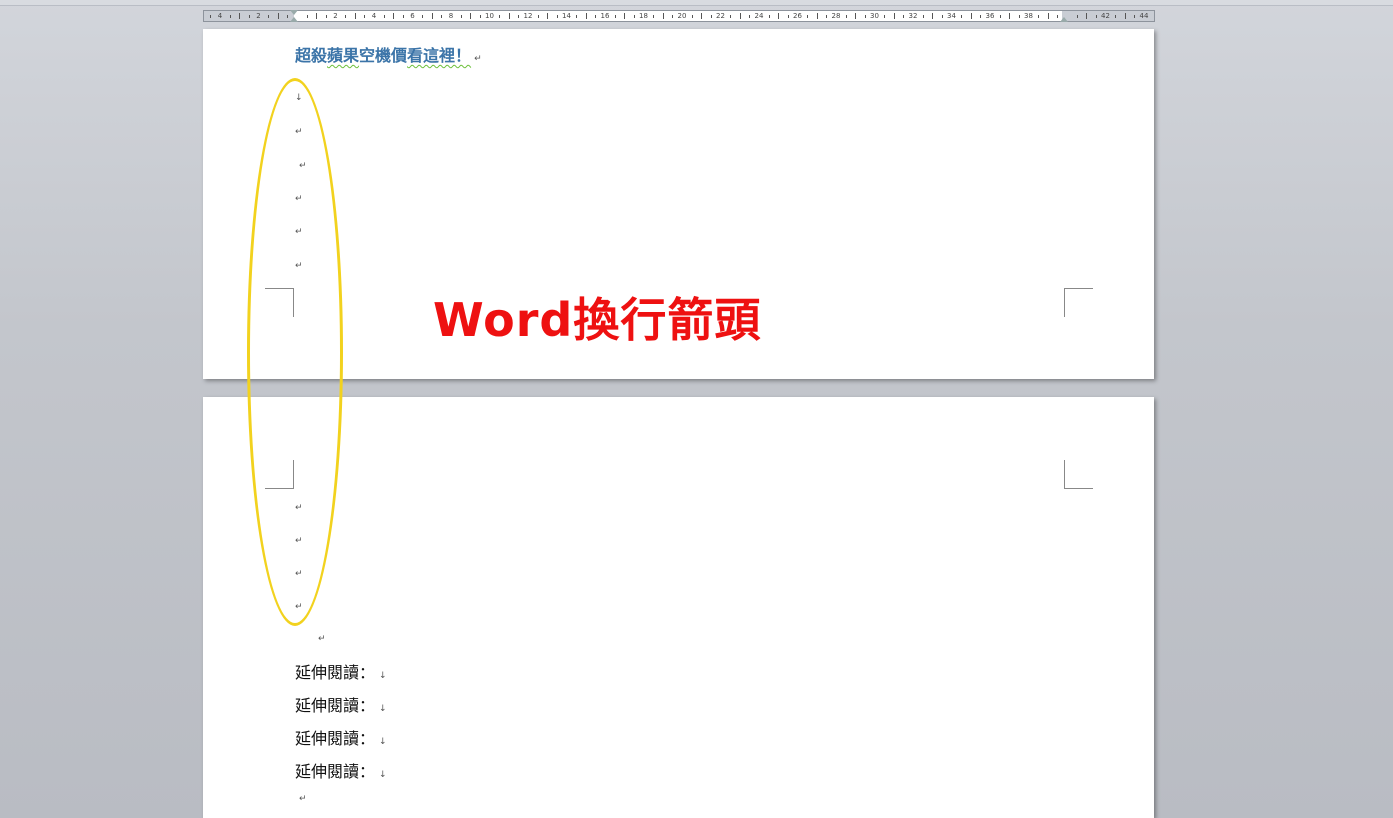  Describe the element at coordinates (1064, 19) in the screenshot. I see `right-indent-marker` at that location.